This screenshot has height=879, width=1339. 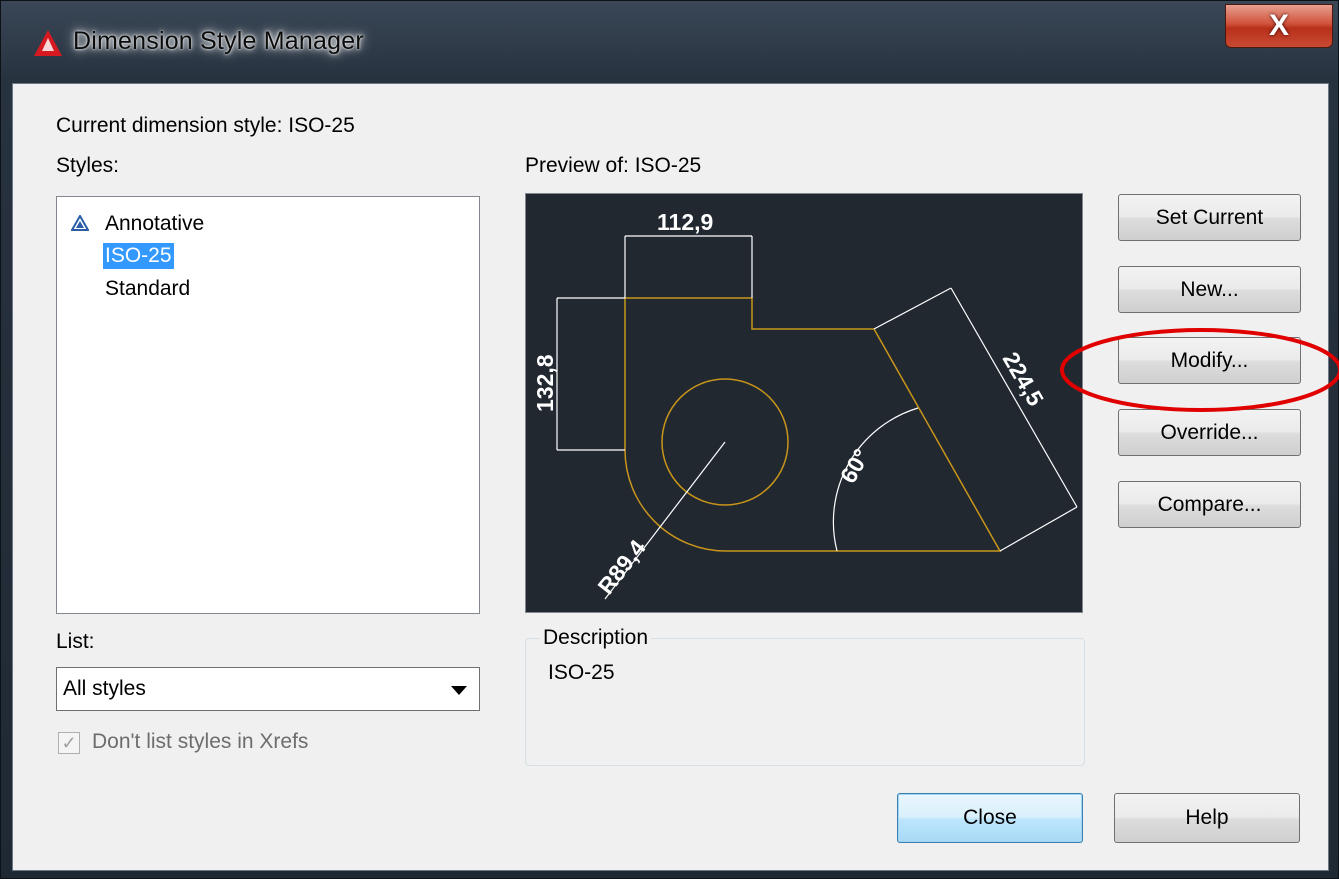 I want to click on window-title: Dimension Style Manager, so click(x=218, y=41).